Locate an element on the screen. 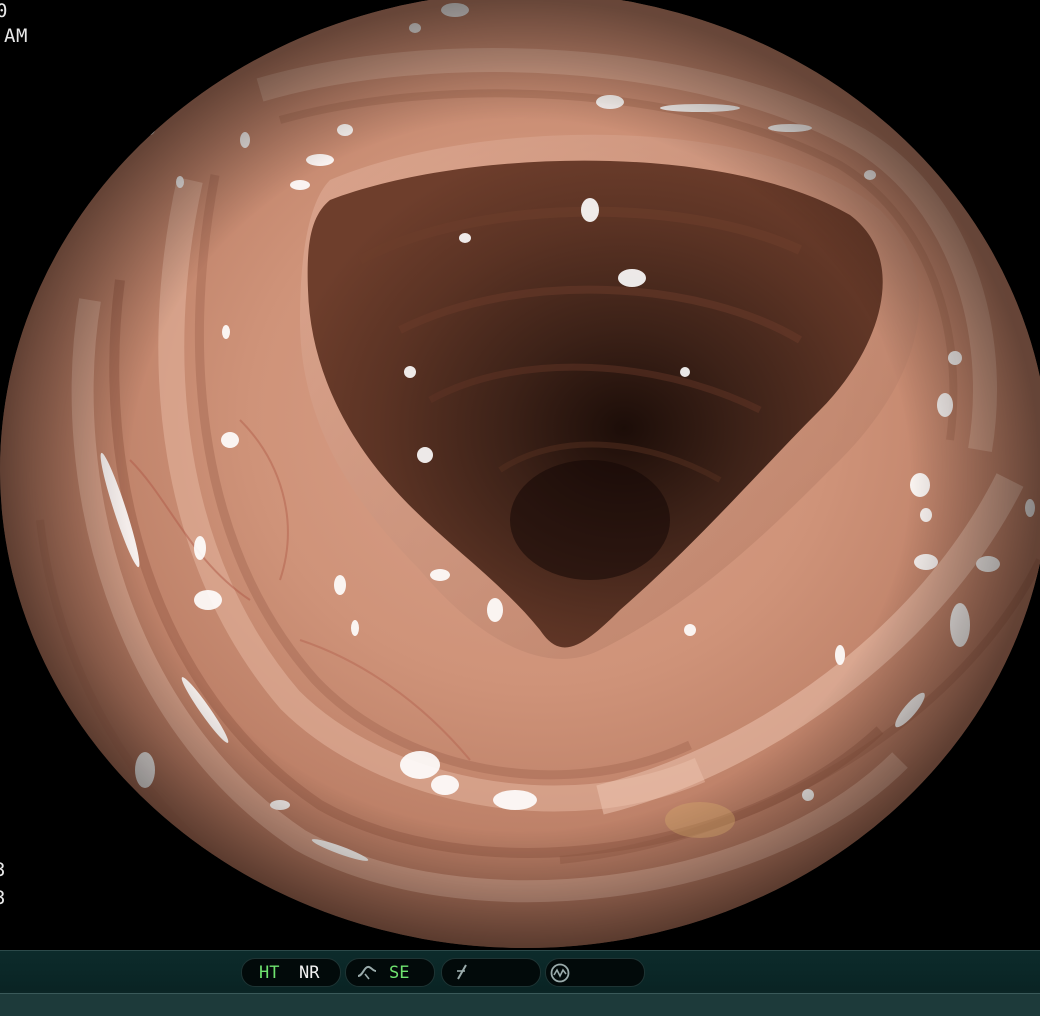  overlay-bottom-left-line1: 3 is located at coordinates (3, 870).